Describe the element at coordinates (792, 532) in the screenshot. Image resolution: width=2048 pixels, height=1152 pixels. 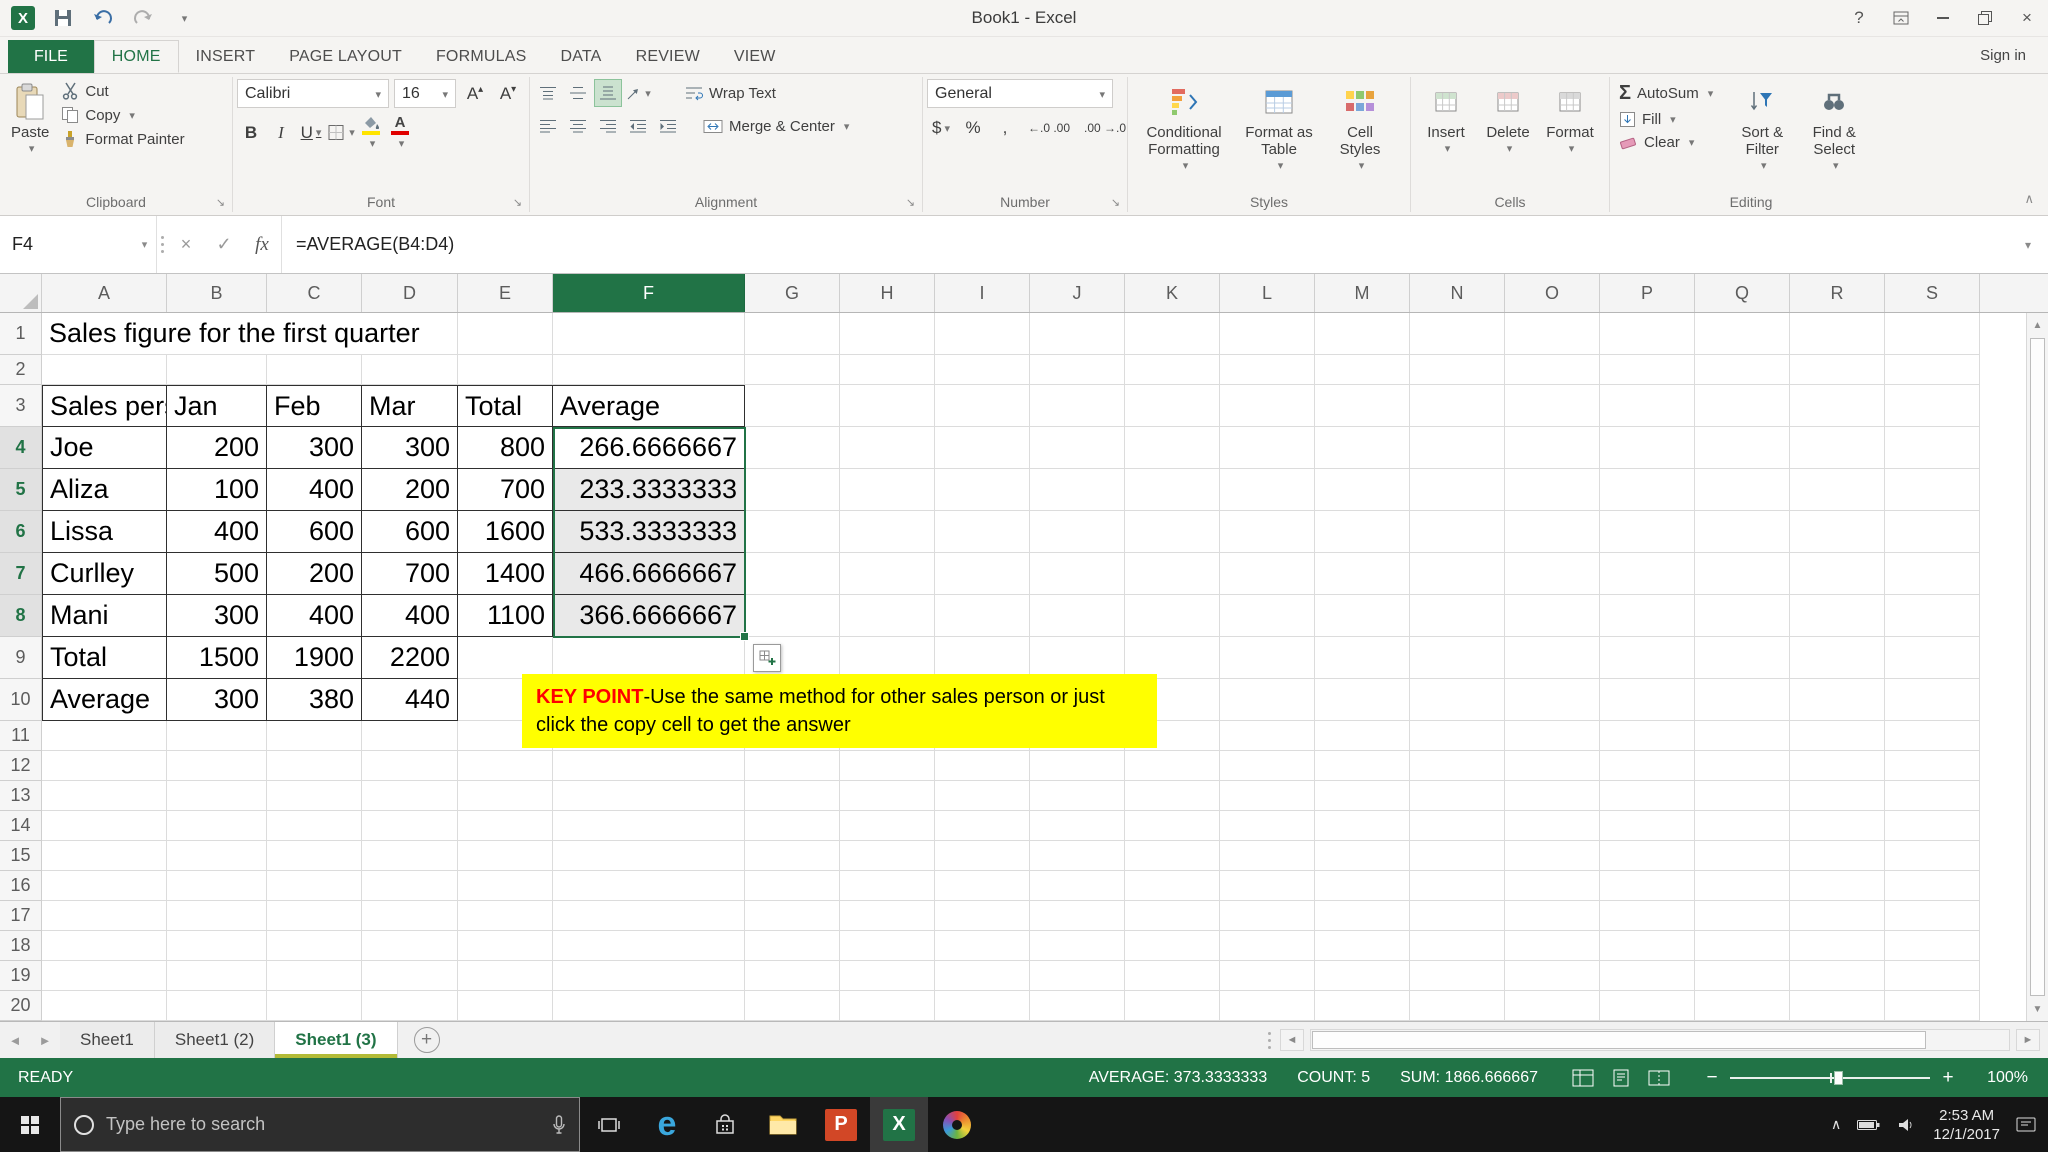
I see `cell-G6` at that location.